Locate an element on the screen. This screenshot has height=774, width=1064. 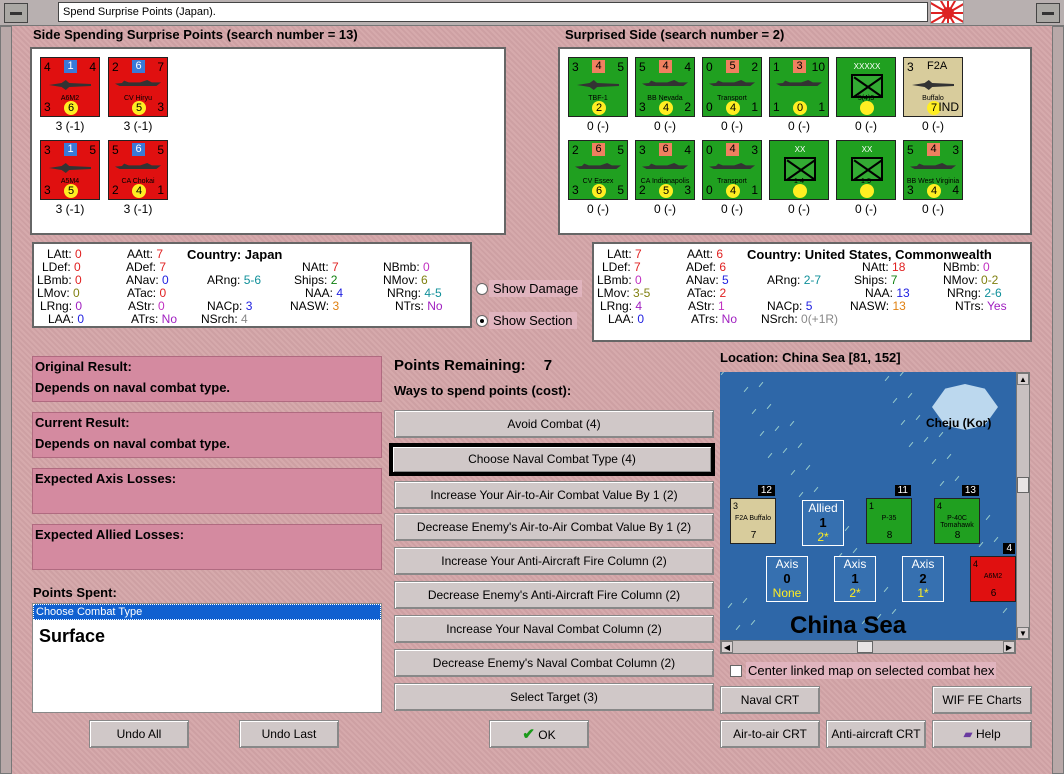
allied-summary-v1: 1 is located at coordinates (823, 522).